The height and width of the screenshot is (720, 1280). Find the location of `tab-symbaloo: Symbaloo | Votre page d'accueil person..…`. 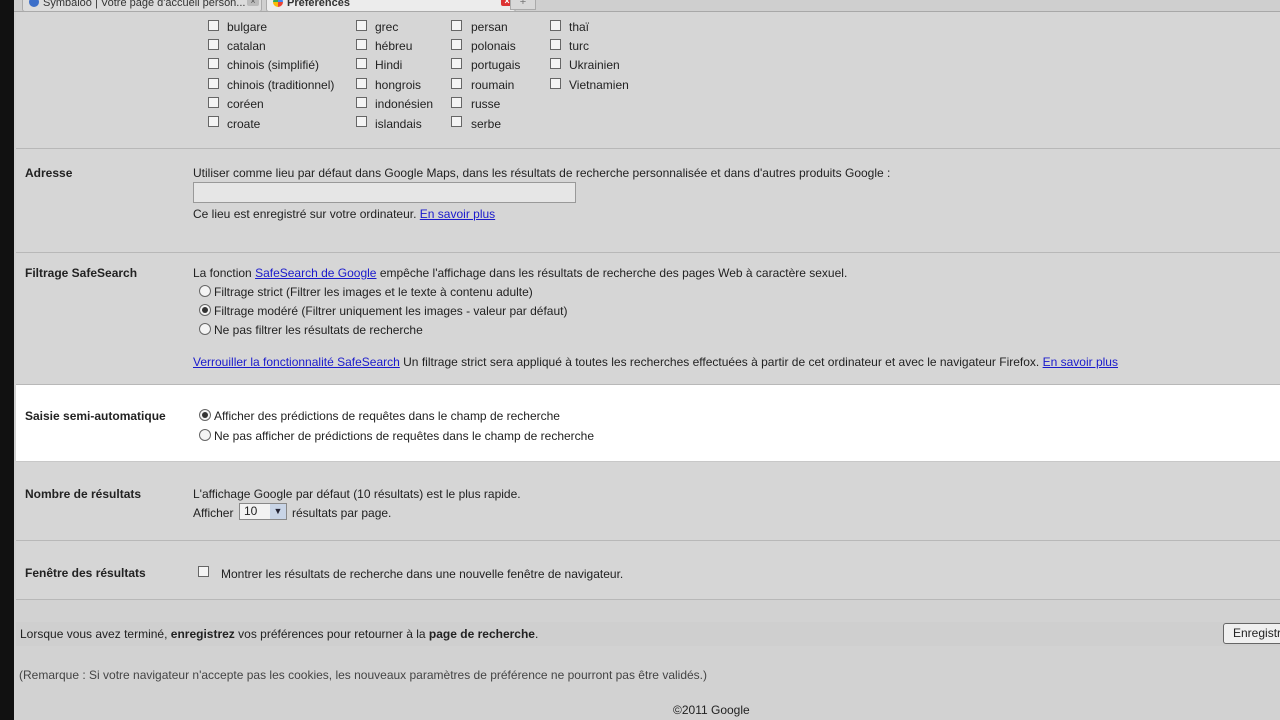

tab-symbaloo: Symbaloo | Votre page d'accueil person..… is located at coordinates (142, 6).